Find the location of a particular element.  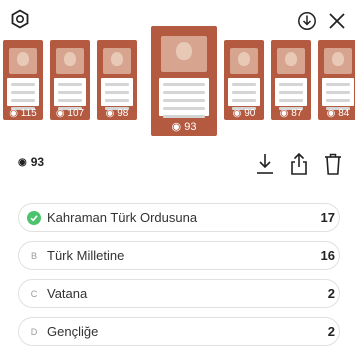

answer-count: 16 is located at coordinates (327, 255).